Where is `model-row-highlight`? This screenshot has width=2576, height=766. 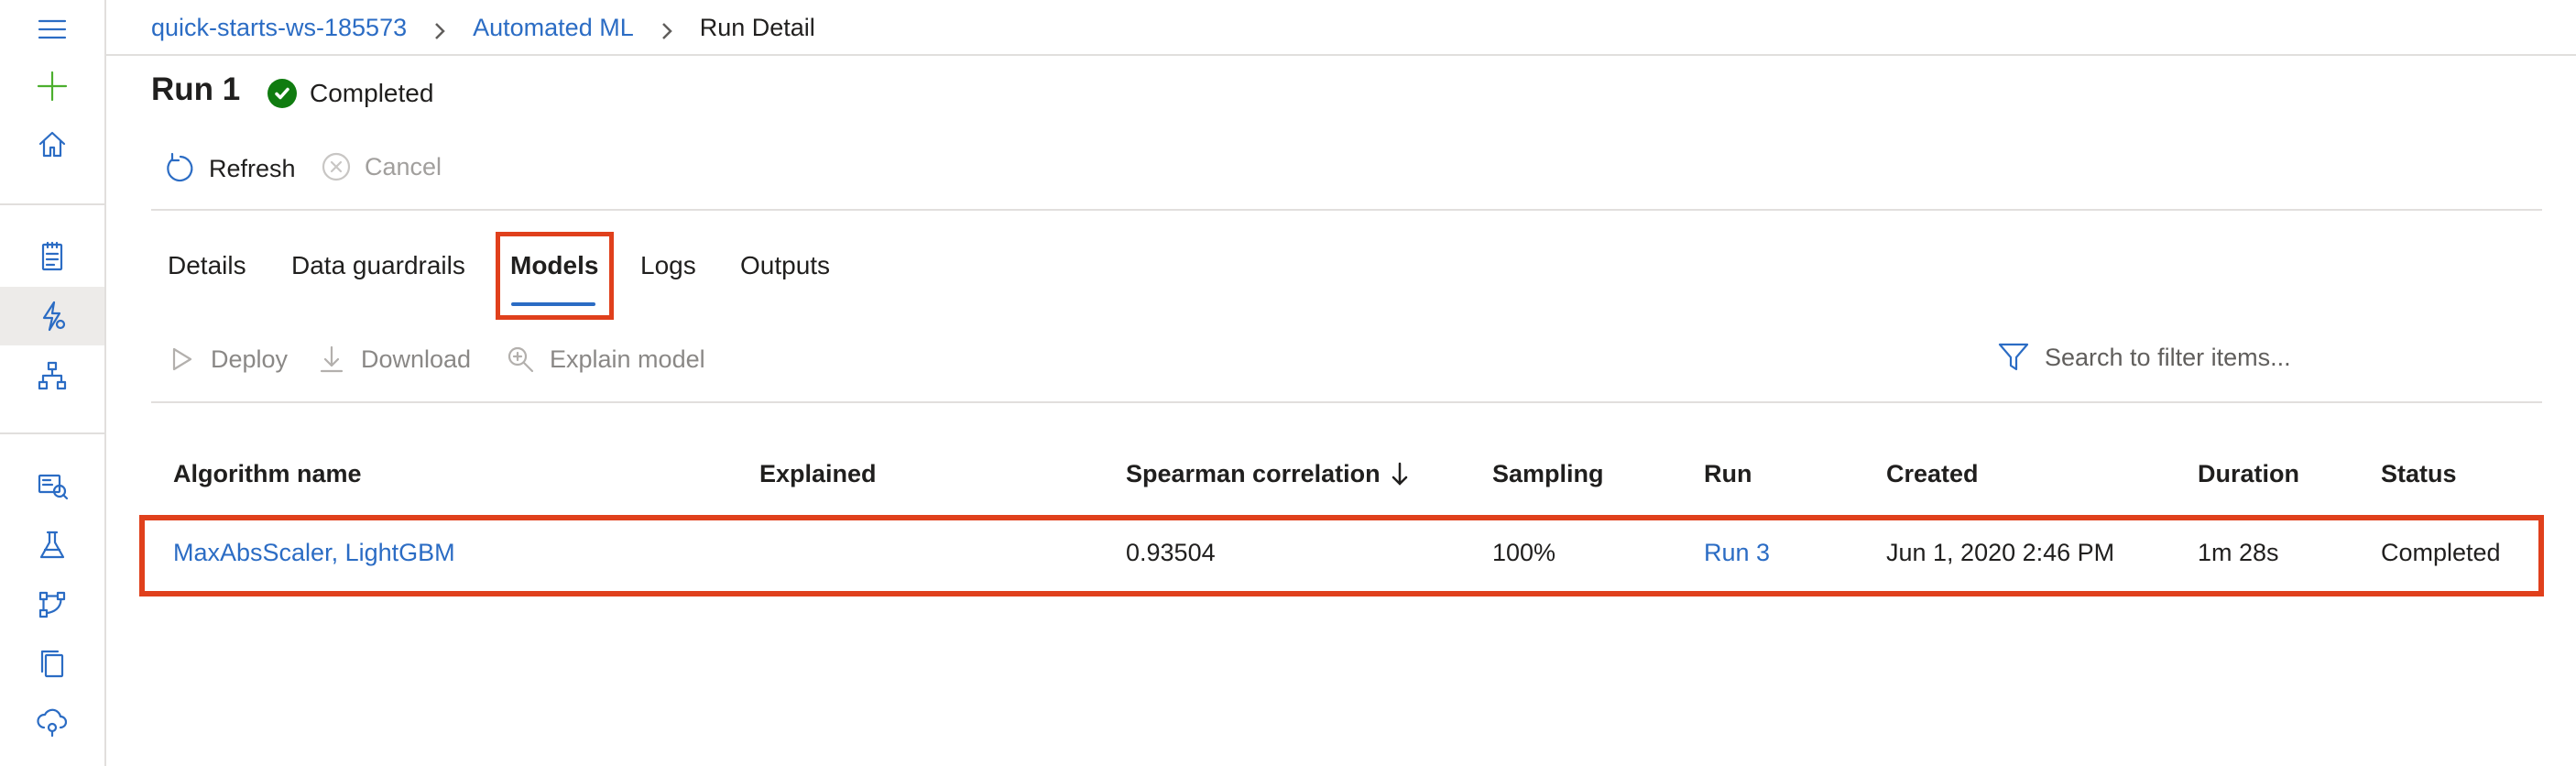
model-row-highlight is located at coordinates (1342, 555).